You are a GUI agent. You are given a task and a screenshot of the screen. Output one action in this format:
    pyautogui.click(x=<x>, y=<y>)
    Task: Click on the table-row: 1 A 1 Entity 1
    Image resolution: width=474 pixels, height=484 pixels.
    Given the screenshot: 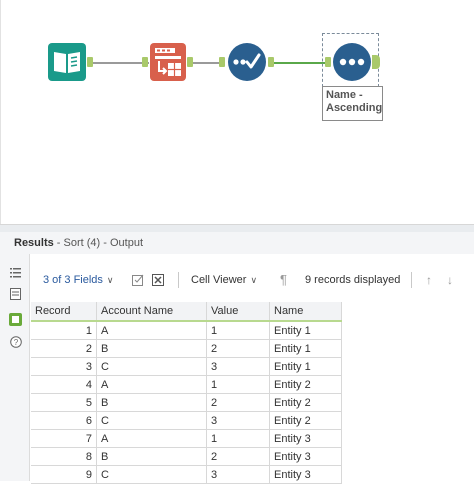 What is the action you would take?
    pyautogui.click(x=186, y=330)
    